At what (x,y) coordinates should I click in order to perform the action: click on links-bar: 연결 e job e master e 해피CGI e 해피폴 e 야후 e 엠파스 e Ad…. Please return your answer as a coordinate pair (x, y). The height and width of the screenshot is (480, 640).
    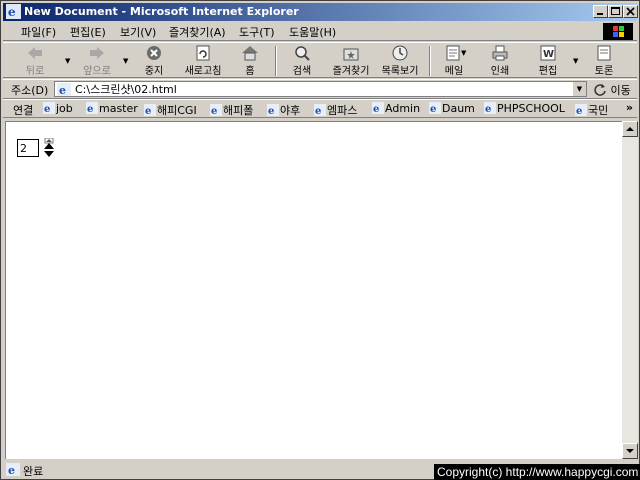
    Looking at the image, I should click on (320, 108).